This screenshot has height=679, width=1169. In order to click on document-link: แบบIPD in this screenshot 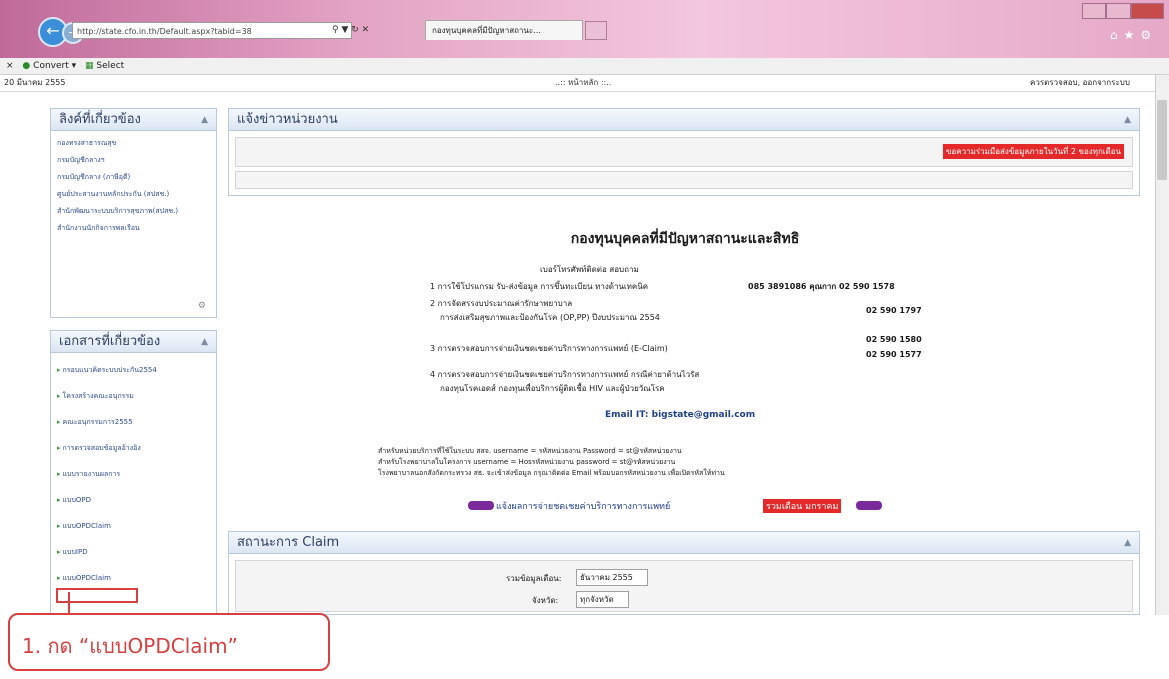, I will do `click(133, 552)`.